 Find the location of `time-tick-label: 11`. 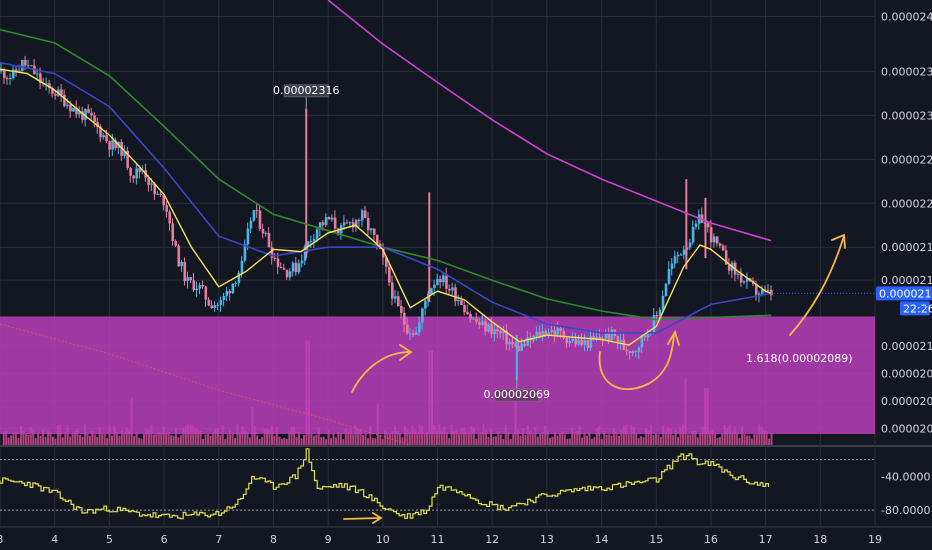

time-tick-label: 11 is located at coordinates (438, 539).